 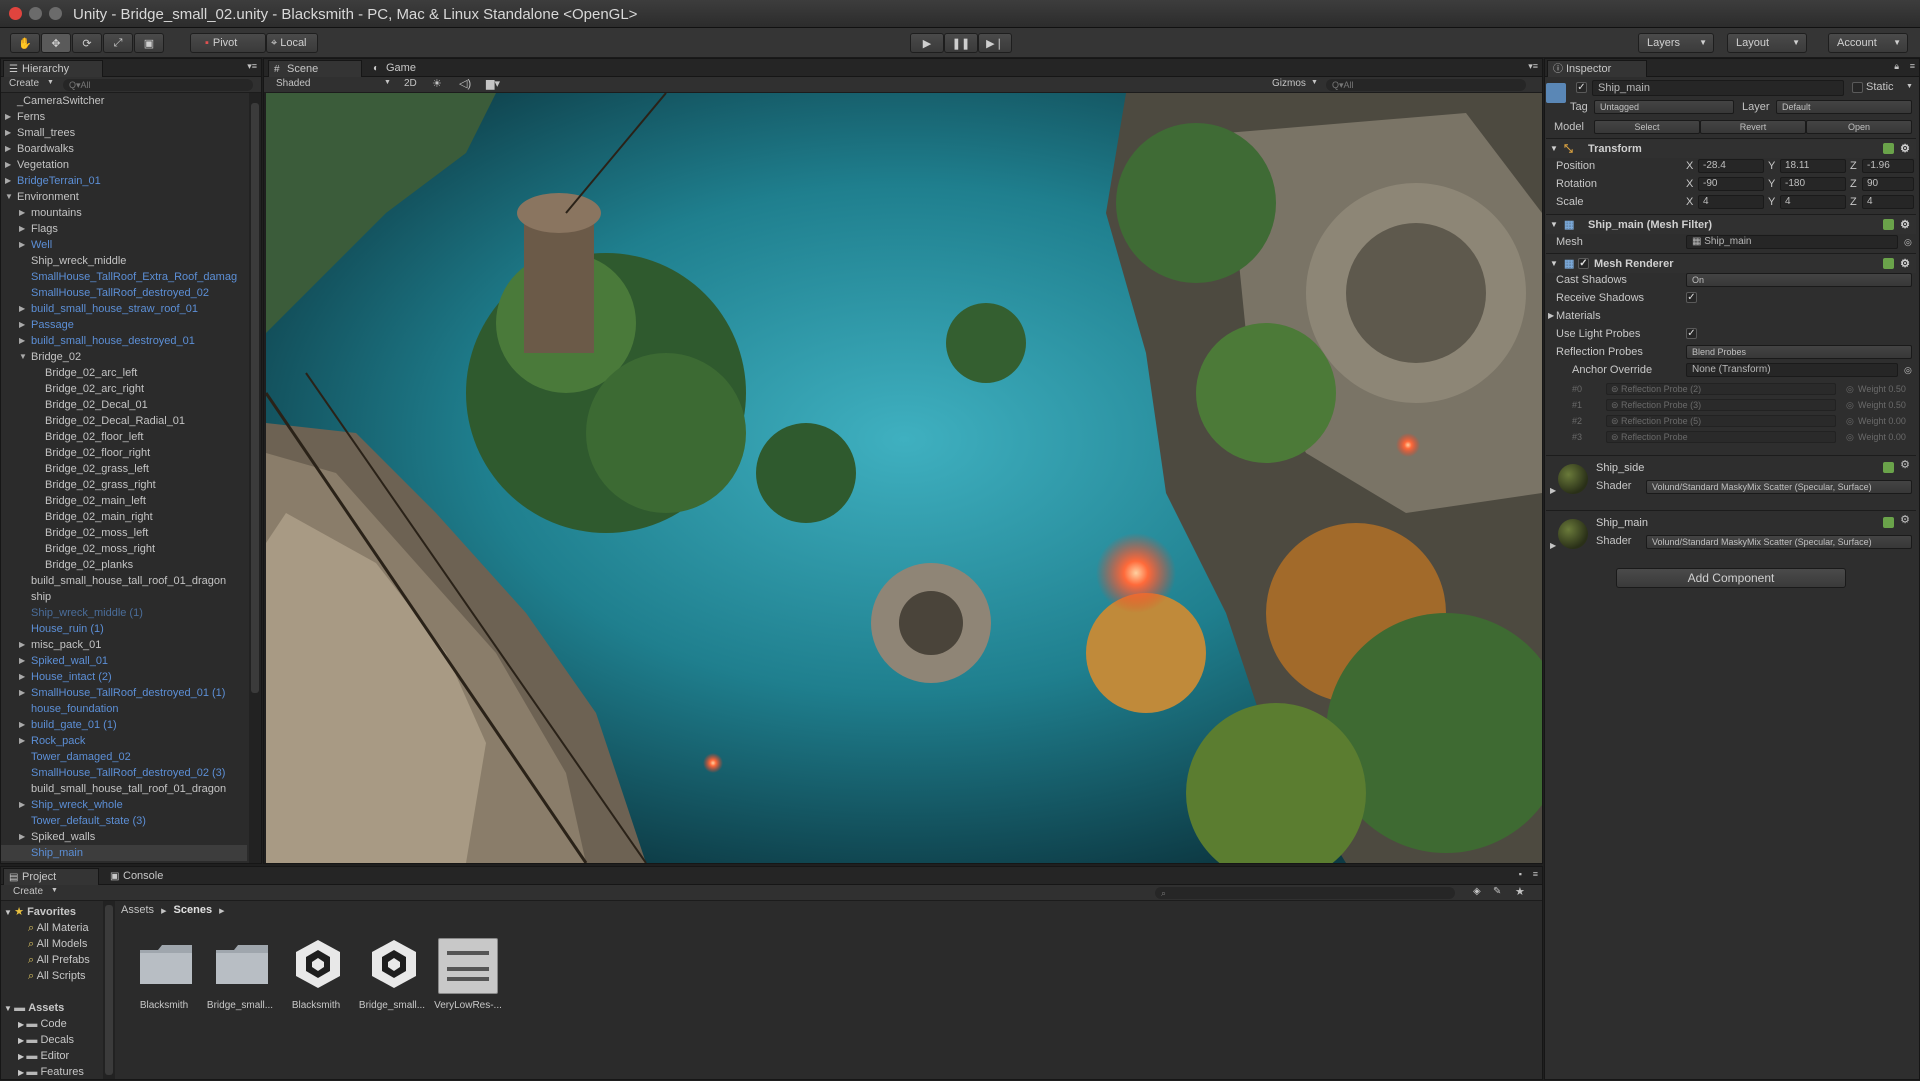 What do you see at coordinates (124, 805) in the screenshot?
I see `hierarchy-item: ▶ Ship_wreck_whole` at bounding box center [124, 805].